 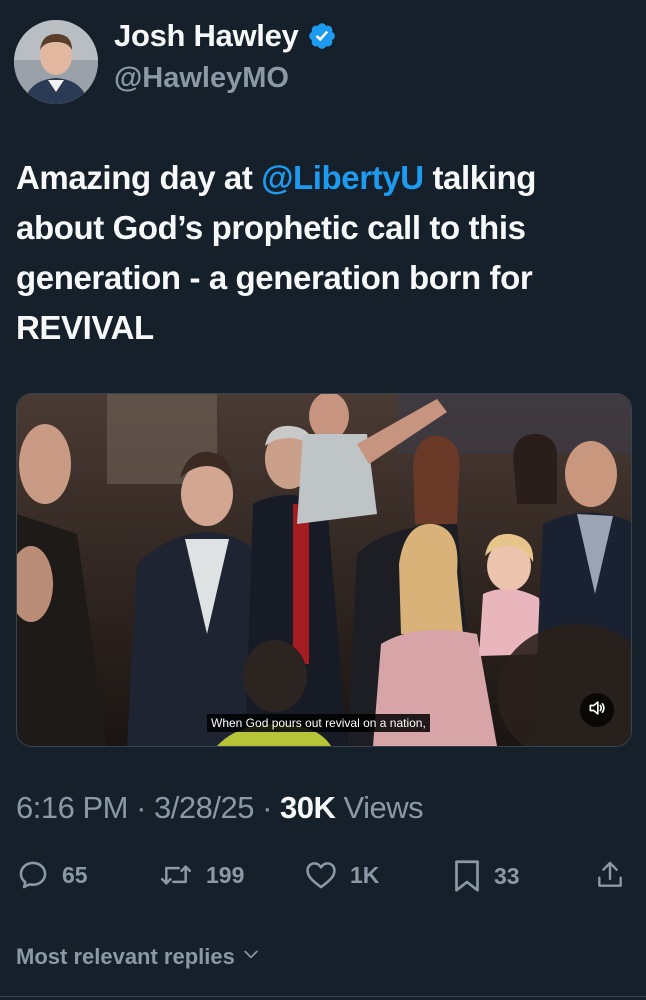 What do you see at coordinates (322, 36) in the screenshot?
I see `verified-badge-icon` at bounding box center [322, 36].